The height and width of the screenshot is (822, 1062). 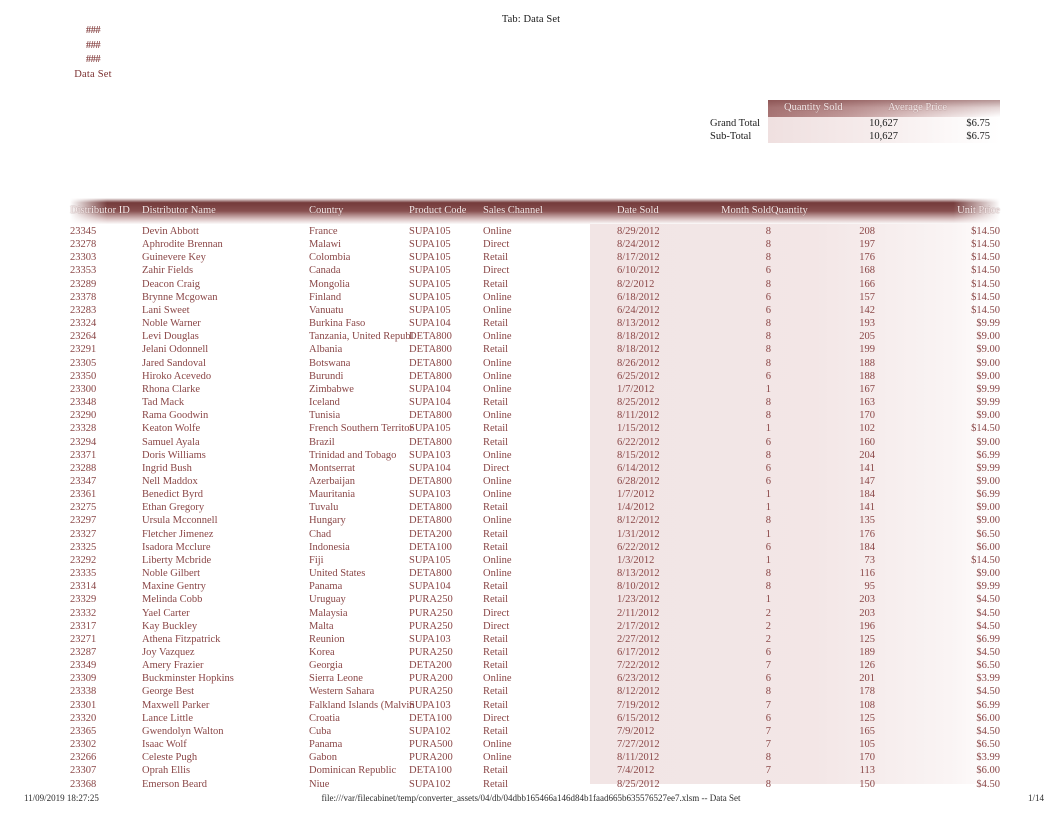 What do you see at coordinates (823, 211) in the screenshot?
I see `column-header-quantity: Quantity` at bounding box center [823, 211].